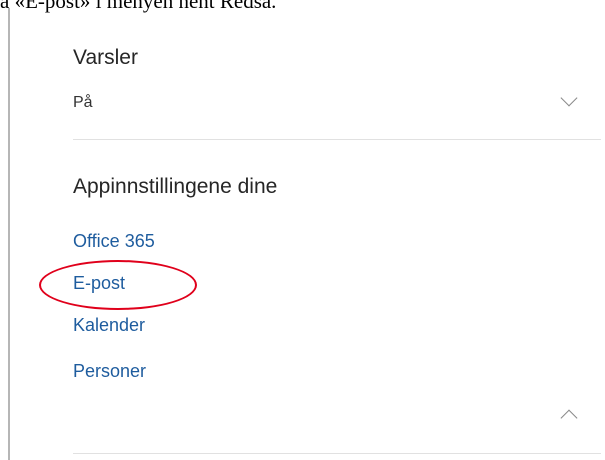 The width and height of the screenshot is (605, 460). I want to click on app-settings-title: Appinnstillingene dine, so click(175, 186).